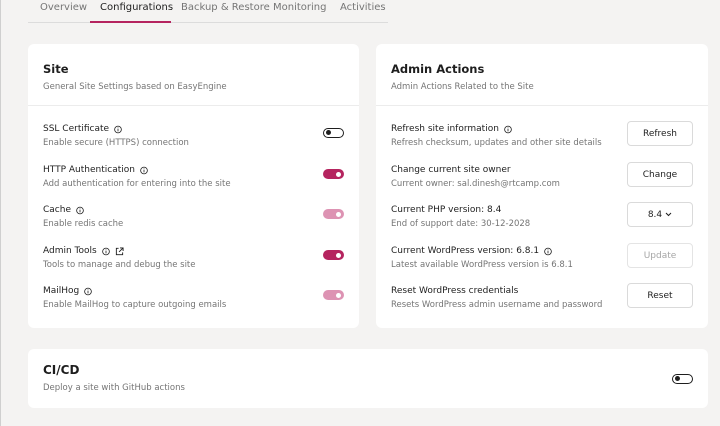  I want to click on admin-tools-toggle, so click(333, 255).